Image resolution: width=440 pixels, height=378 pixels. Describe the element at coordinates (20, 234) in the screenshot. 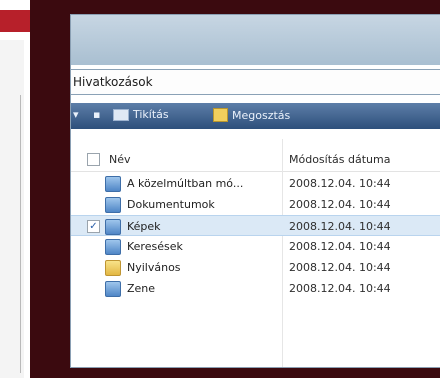

I see `left-page-divider` at that location.